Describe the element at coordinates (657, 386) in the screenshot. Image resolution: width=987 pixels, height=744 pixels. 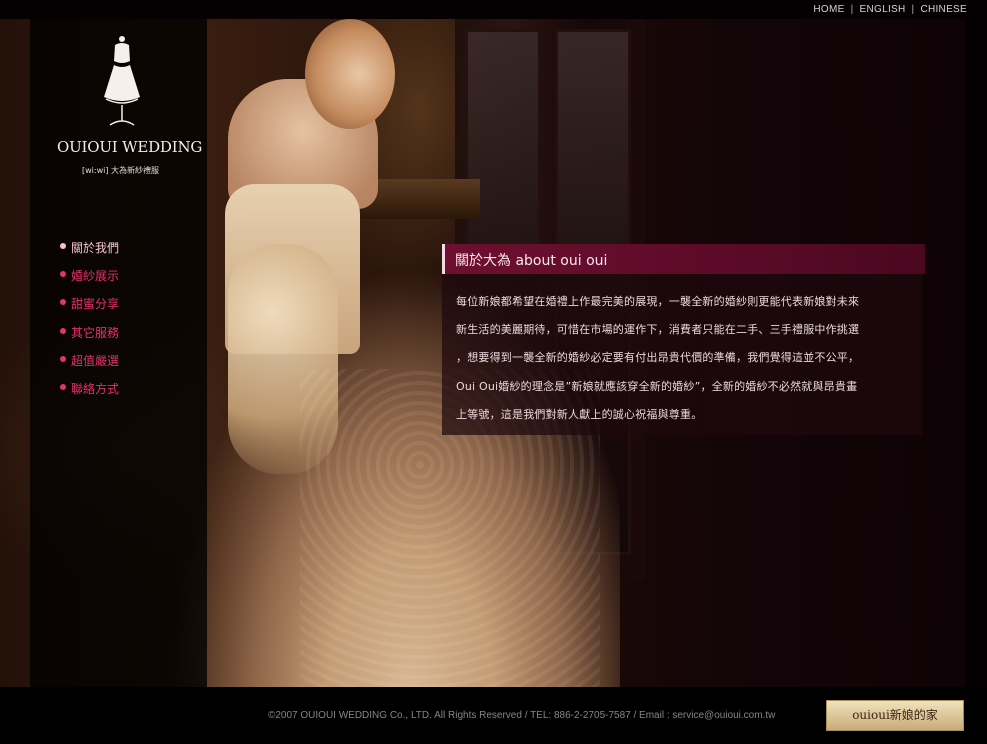
I see `about-line: Oui Oui婚紗的理念是”新娘就應該穿全新的婚紗”，全新的婚紗不必然就與昂貴畫` at that location.